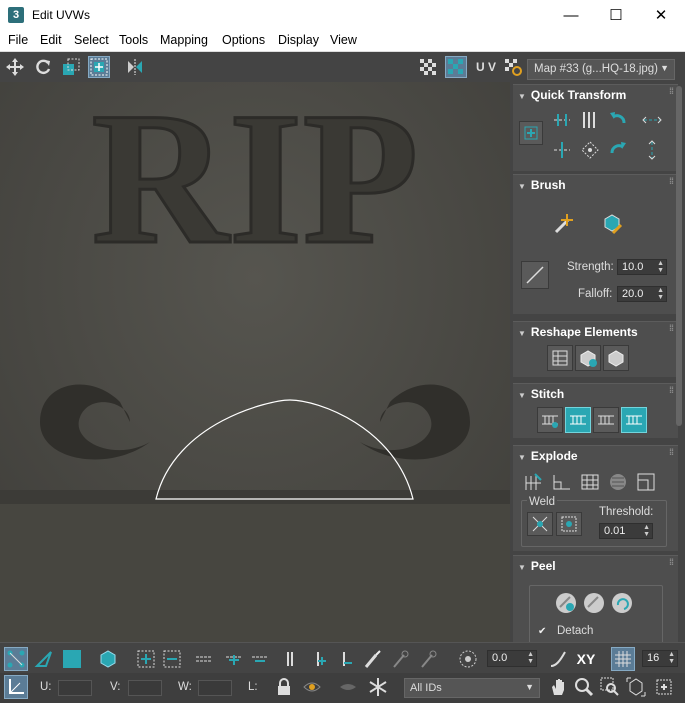 Image resolution: width=685 pixels, height=703 pixels. Describe the element at coordinates (642, 294) in the screenshot. I see `falloff-spinner: 20.0 ▲ ▼` at that location.